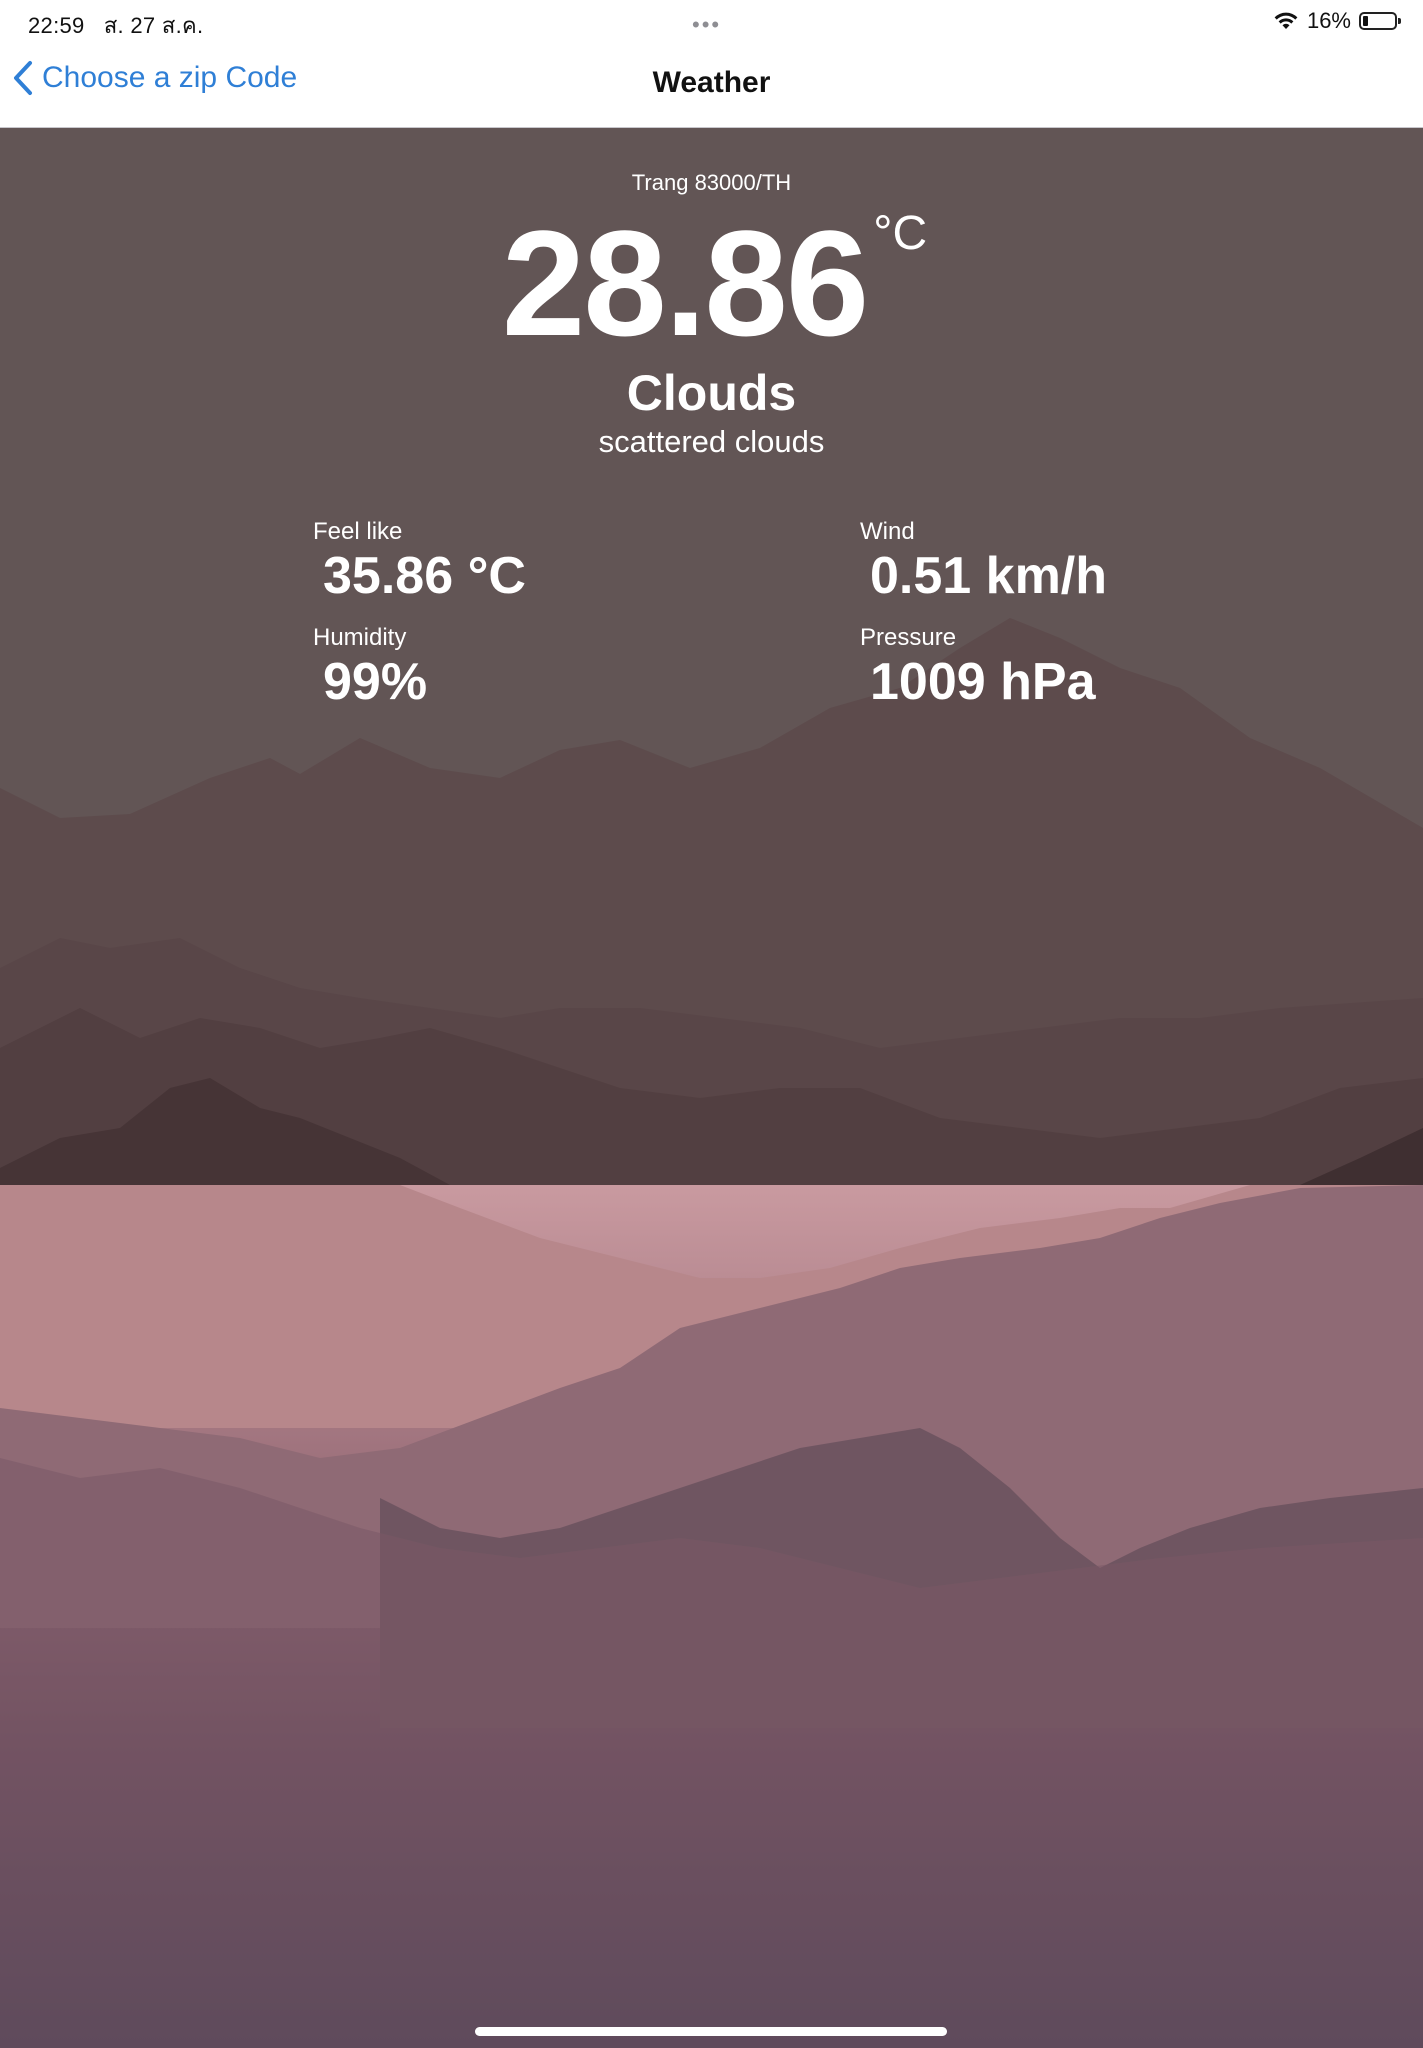 This screenshot has height=2048, width=1423. I want to click on pressure-label: Pressure, so click(908, 637).